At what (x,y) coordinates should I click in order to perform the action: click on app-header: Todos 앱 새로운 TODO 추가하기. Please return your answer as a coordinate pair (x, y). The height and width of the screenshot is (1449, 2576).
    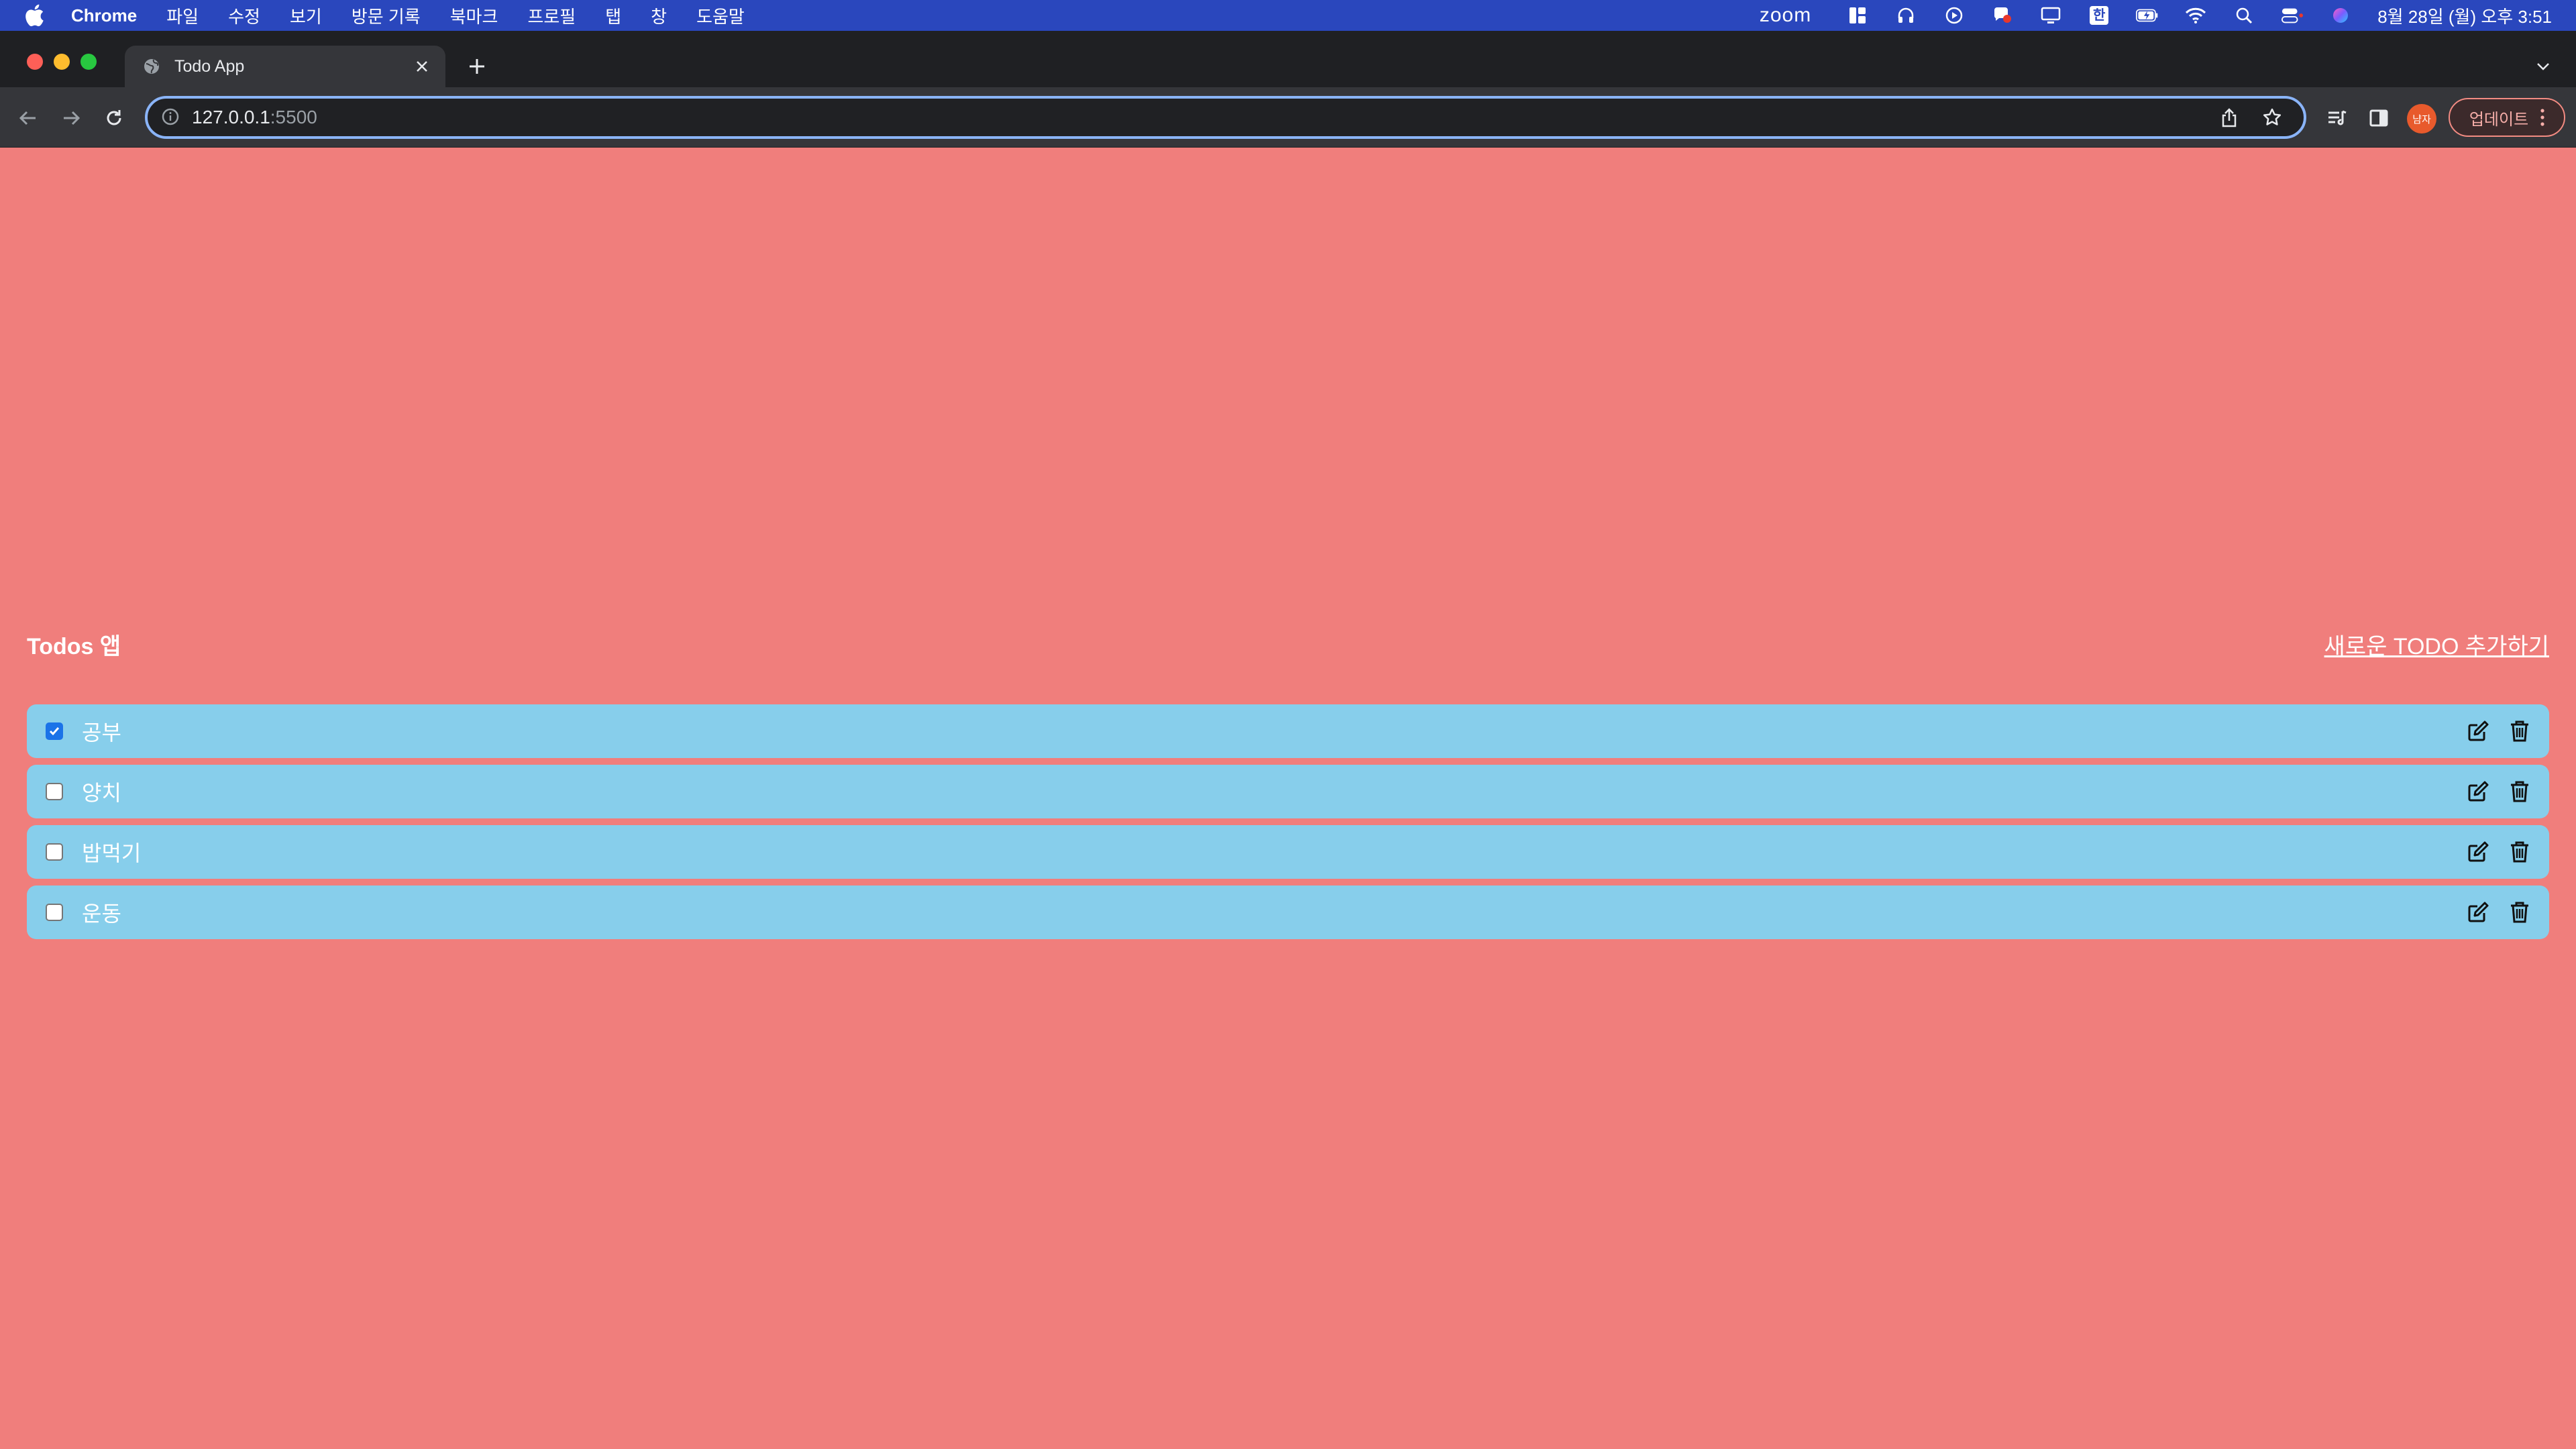
    Looking at the image, I should click on (1288, 644).